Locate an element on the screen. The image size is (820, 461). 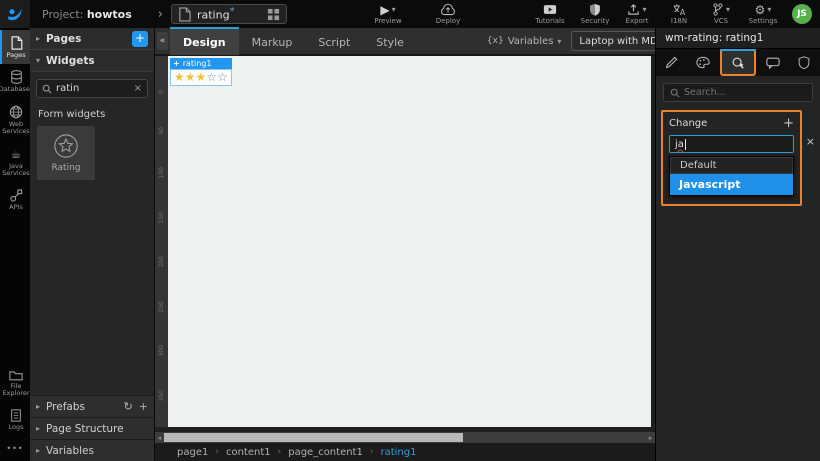
star-filled-icon: ★ is located at coordinates (179, 77).